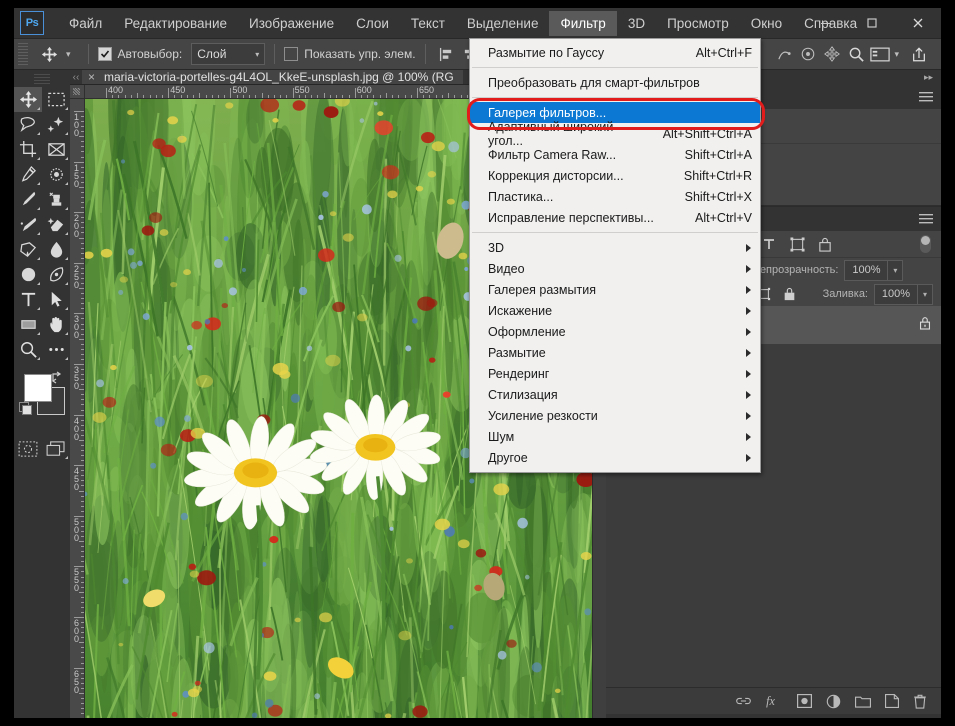  I want to click on pen-tool-icon, so click(56, 274).